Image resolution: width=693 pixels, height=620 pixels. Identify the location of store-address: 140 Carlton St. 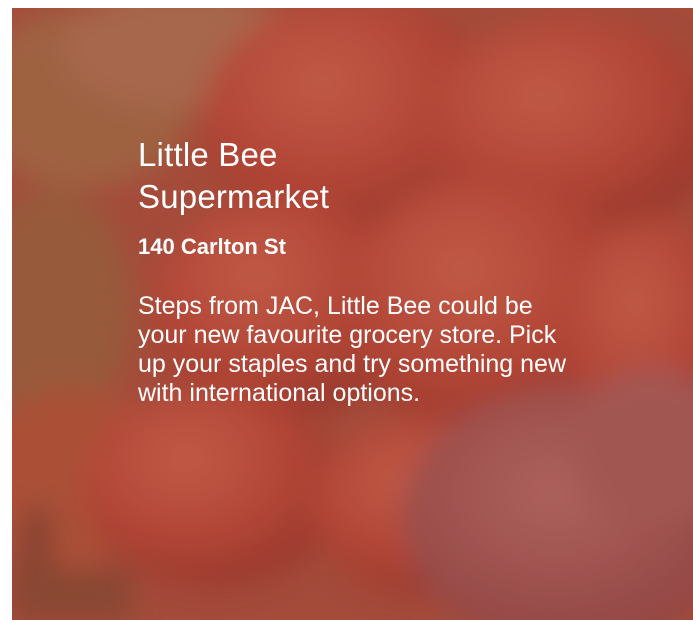
(212, 246).